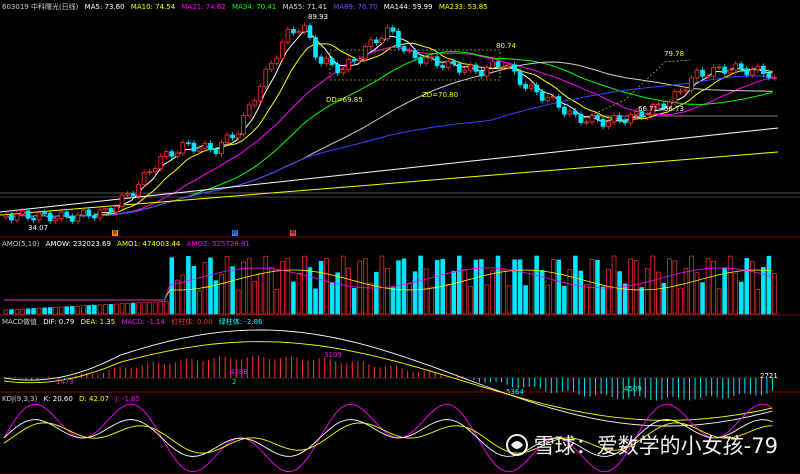  Describe the element at coordinates (655, 446) in the screenshot. I see `watermark-text: 雪球：爱数学的小女孩-79` at that location.